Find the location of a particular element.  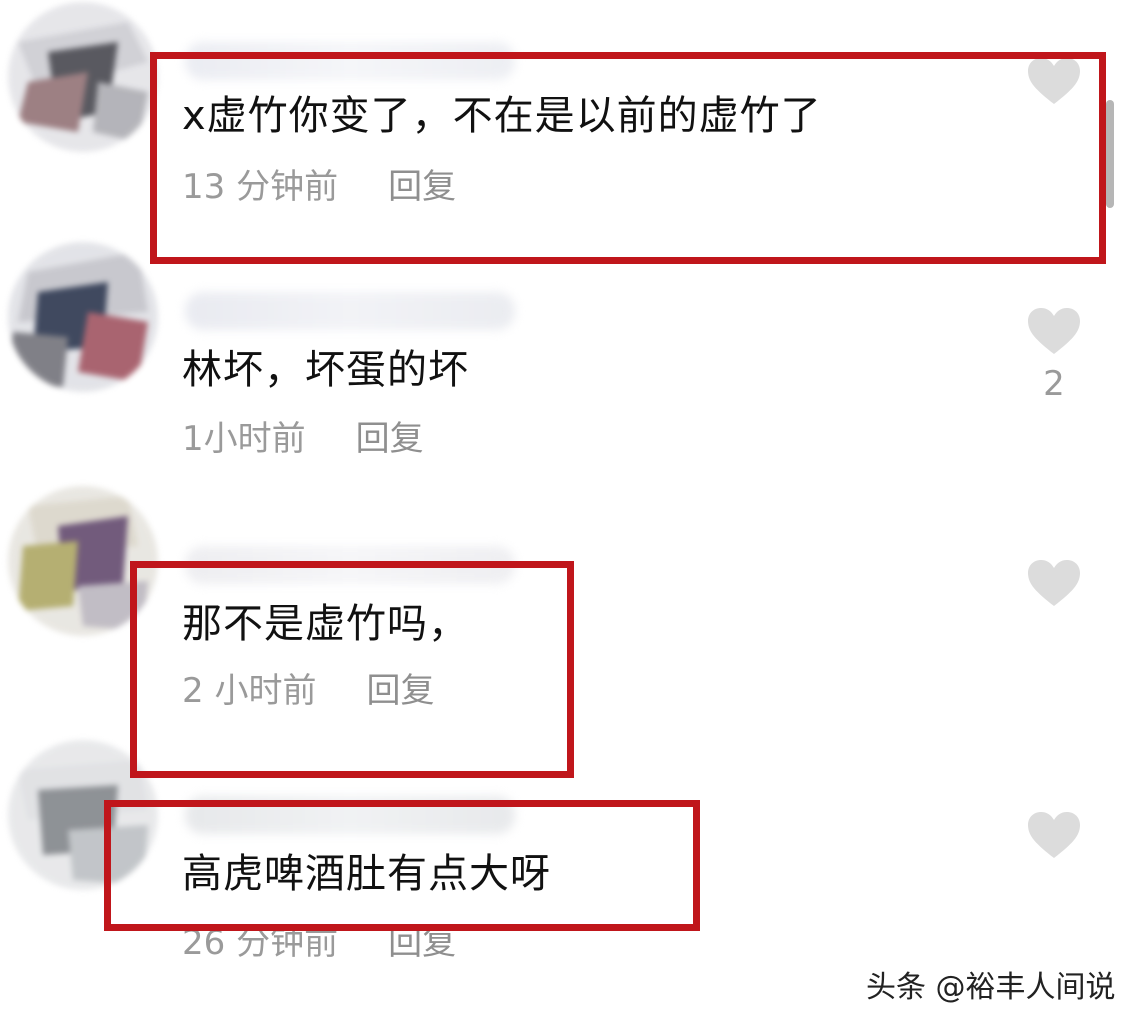

comment-meta: 2 小时前 回复 is located at coordinates (308, 691).